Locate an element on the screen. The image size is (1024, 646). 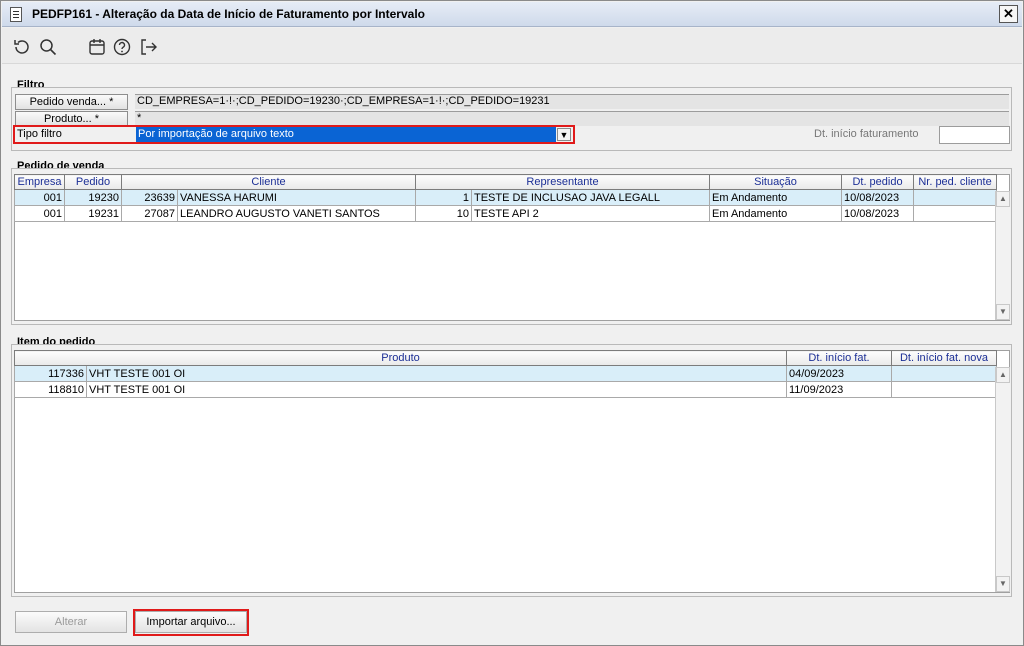
table-row: 118810 VHT TESTE 001 OI 11/09/2023 is located at coordinates (505, 389).